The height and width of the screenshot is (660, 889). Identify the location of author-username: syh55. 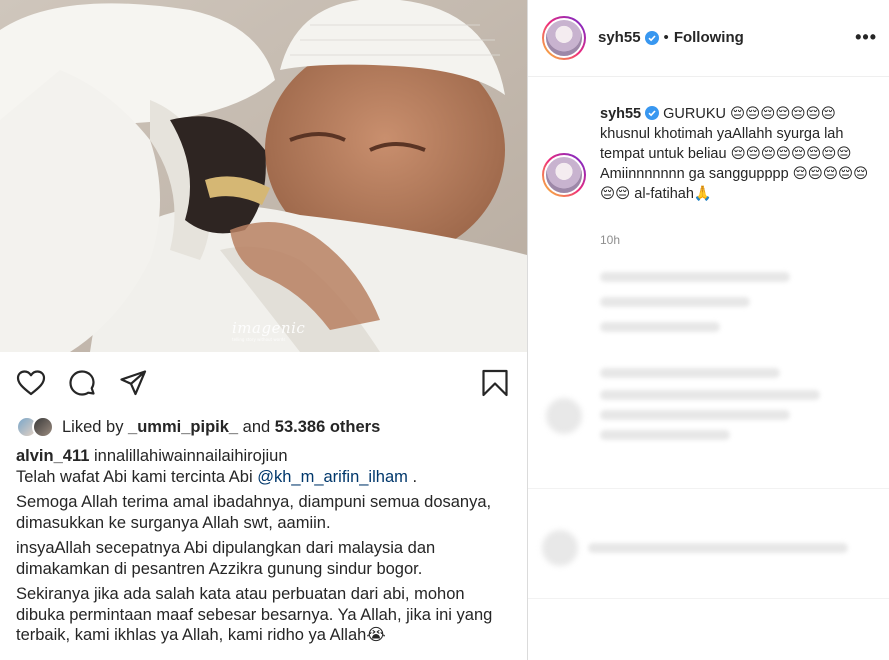
(619, 37).